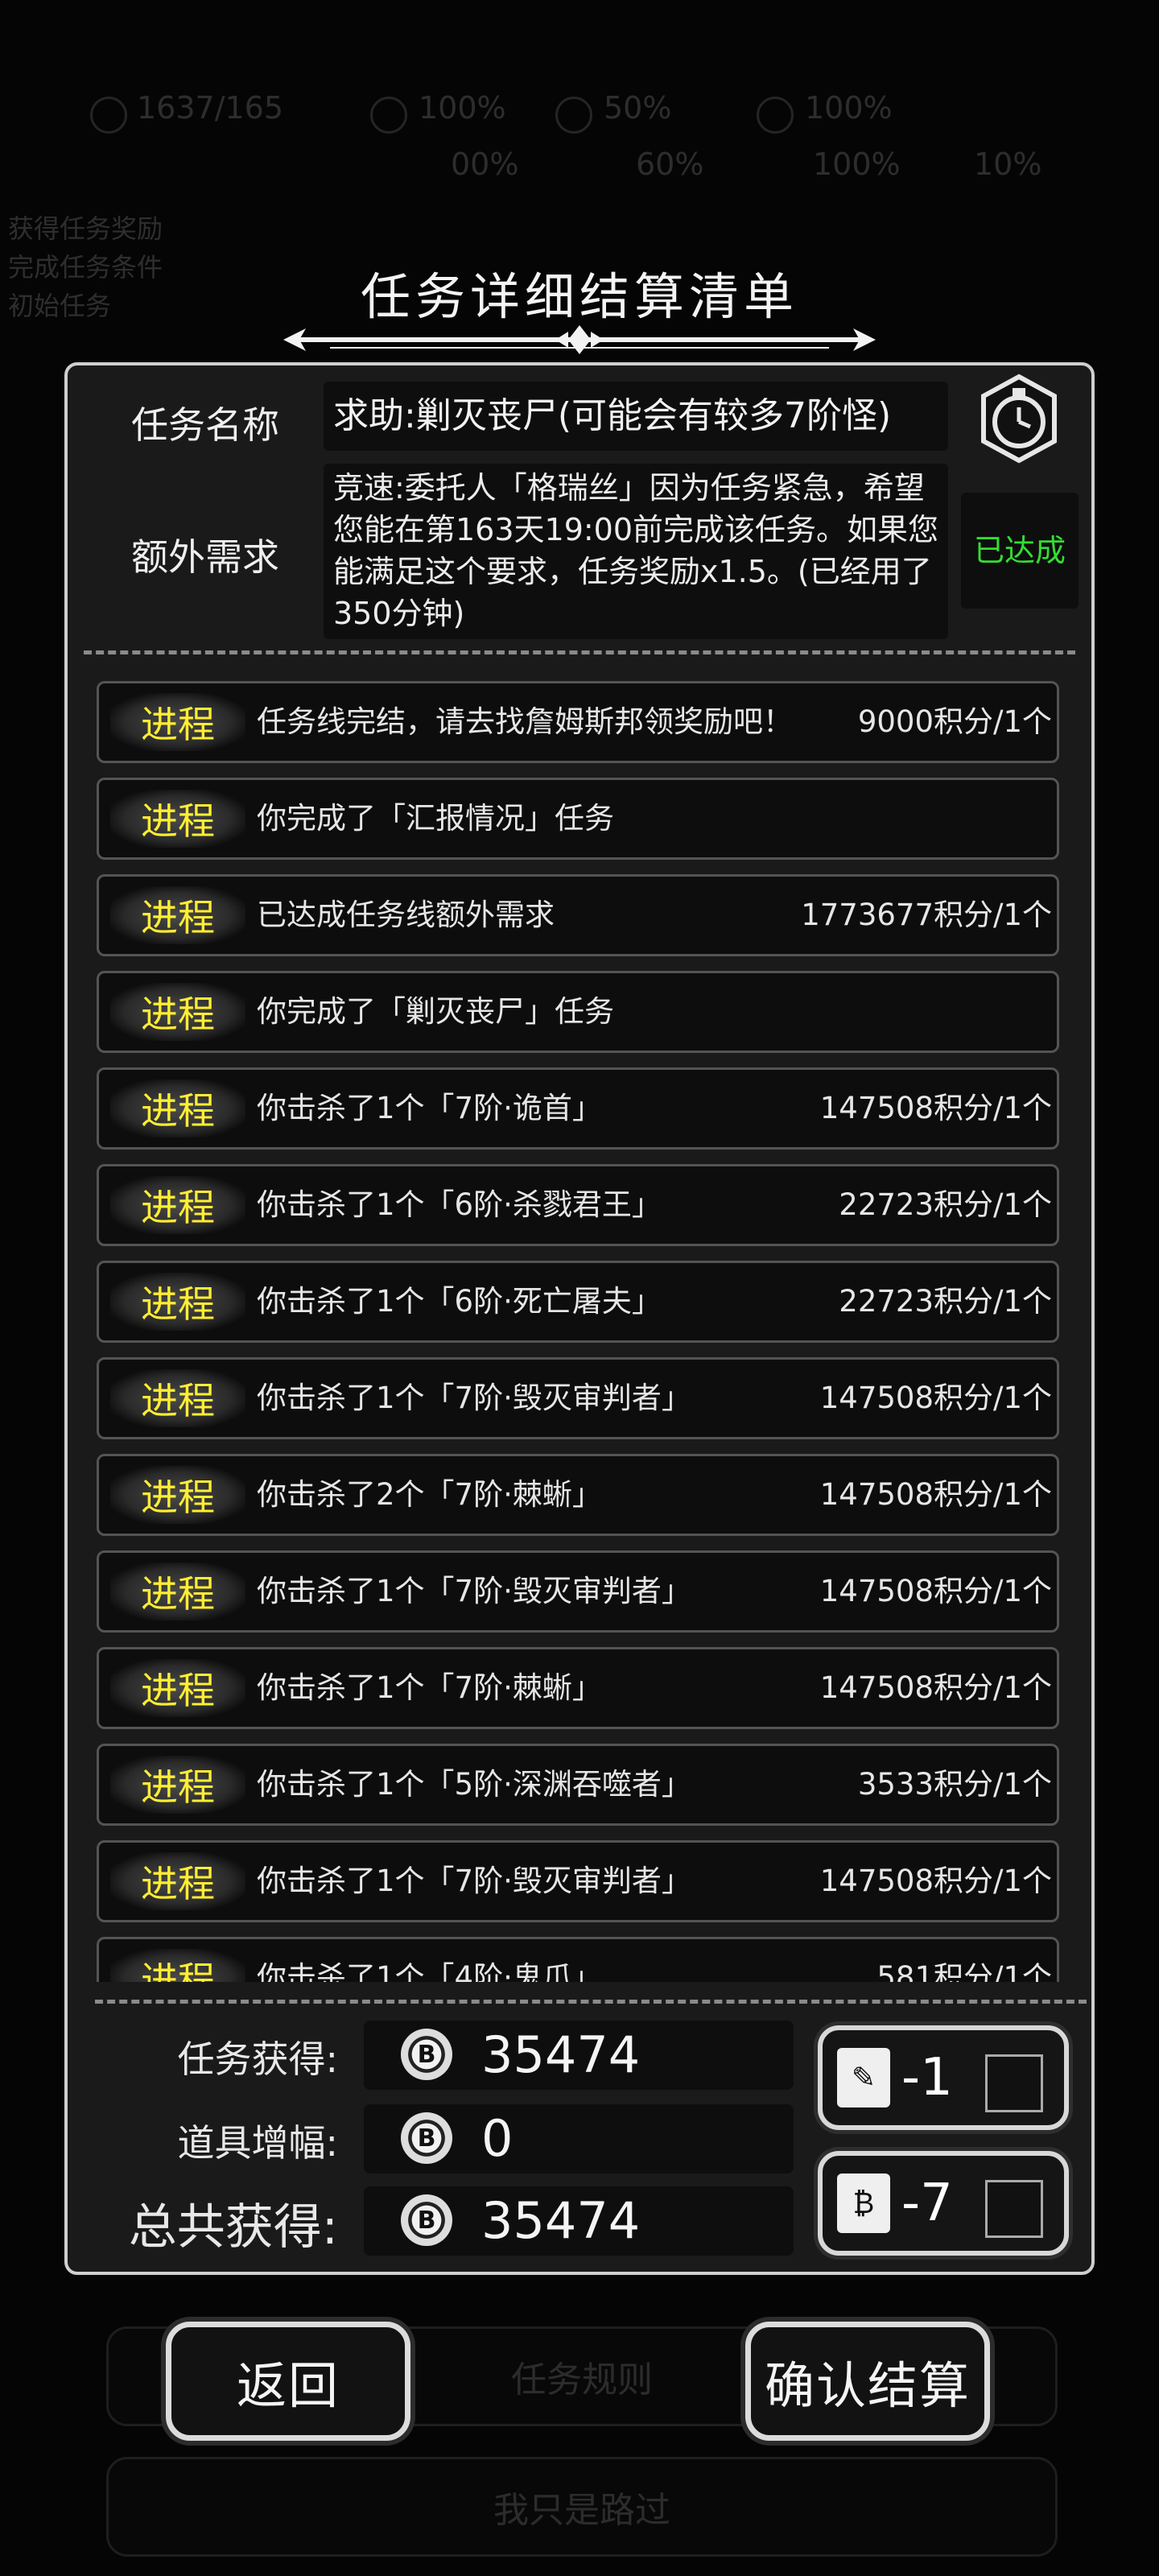 This screenshot has height=2576, width=1159. I want to click on total-reward-value: 35474, so click(561, 2220).